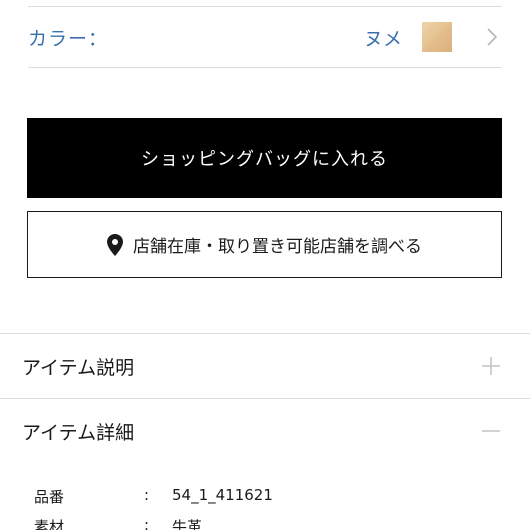 The width and height of the screenshot is (530, 530). I want to click on detail-label: 素材, so click(49, 524).